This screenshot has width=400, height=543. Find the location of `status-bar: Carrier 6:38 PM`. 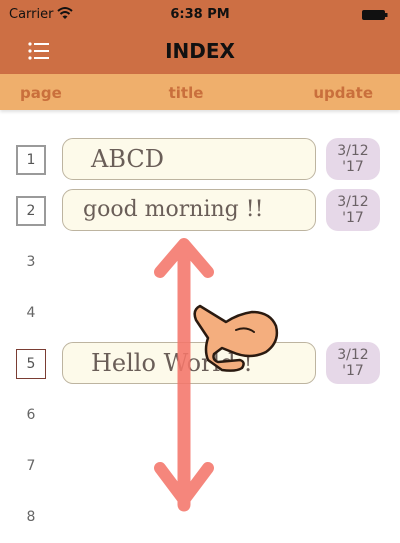

status-bar: Carrier 6:38 PM is located at coordinates (200, 14).